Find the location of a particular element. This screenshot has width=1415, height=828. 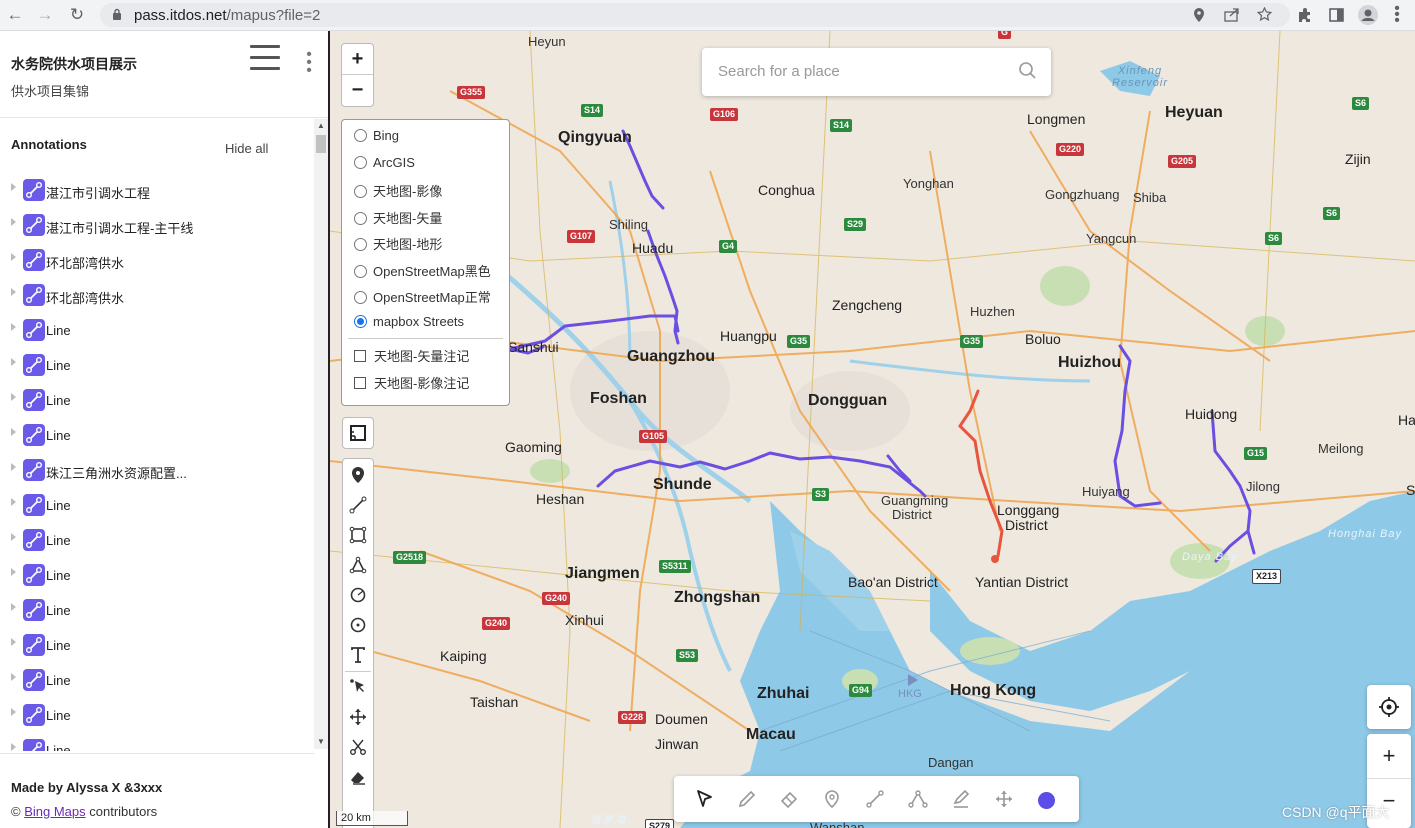

polyline-tool is located at coordinates (358, 505).